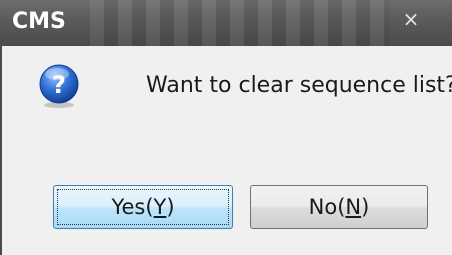 This screenshot has height=255, width=452. What do you see at coordinates (39, 21) in the screenshot?
I see `window-title: CMS` at bounding box center [39, 21].